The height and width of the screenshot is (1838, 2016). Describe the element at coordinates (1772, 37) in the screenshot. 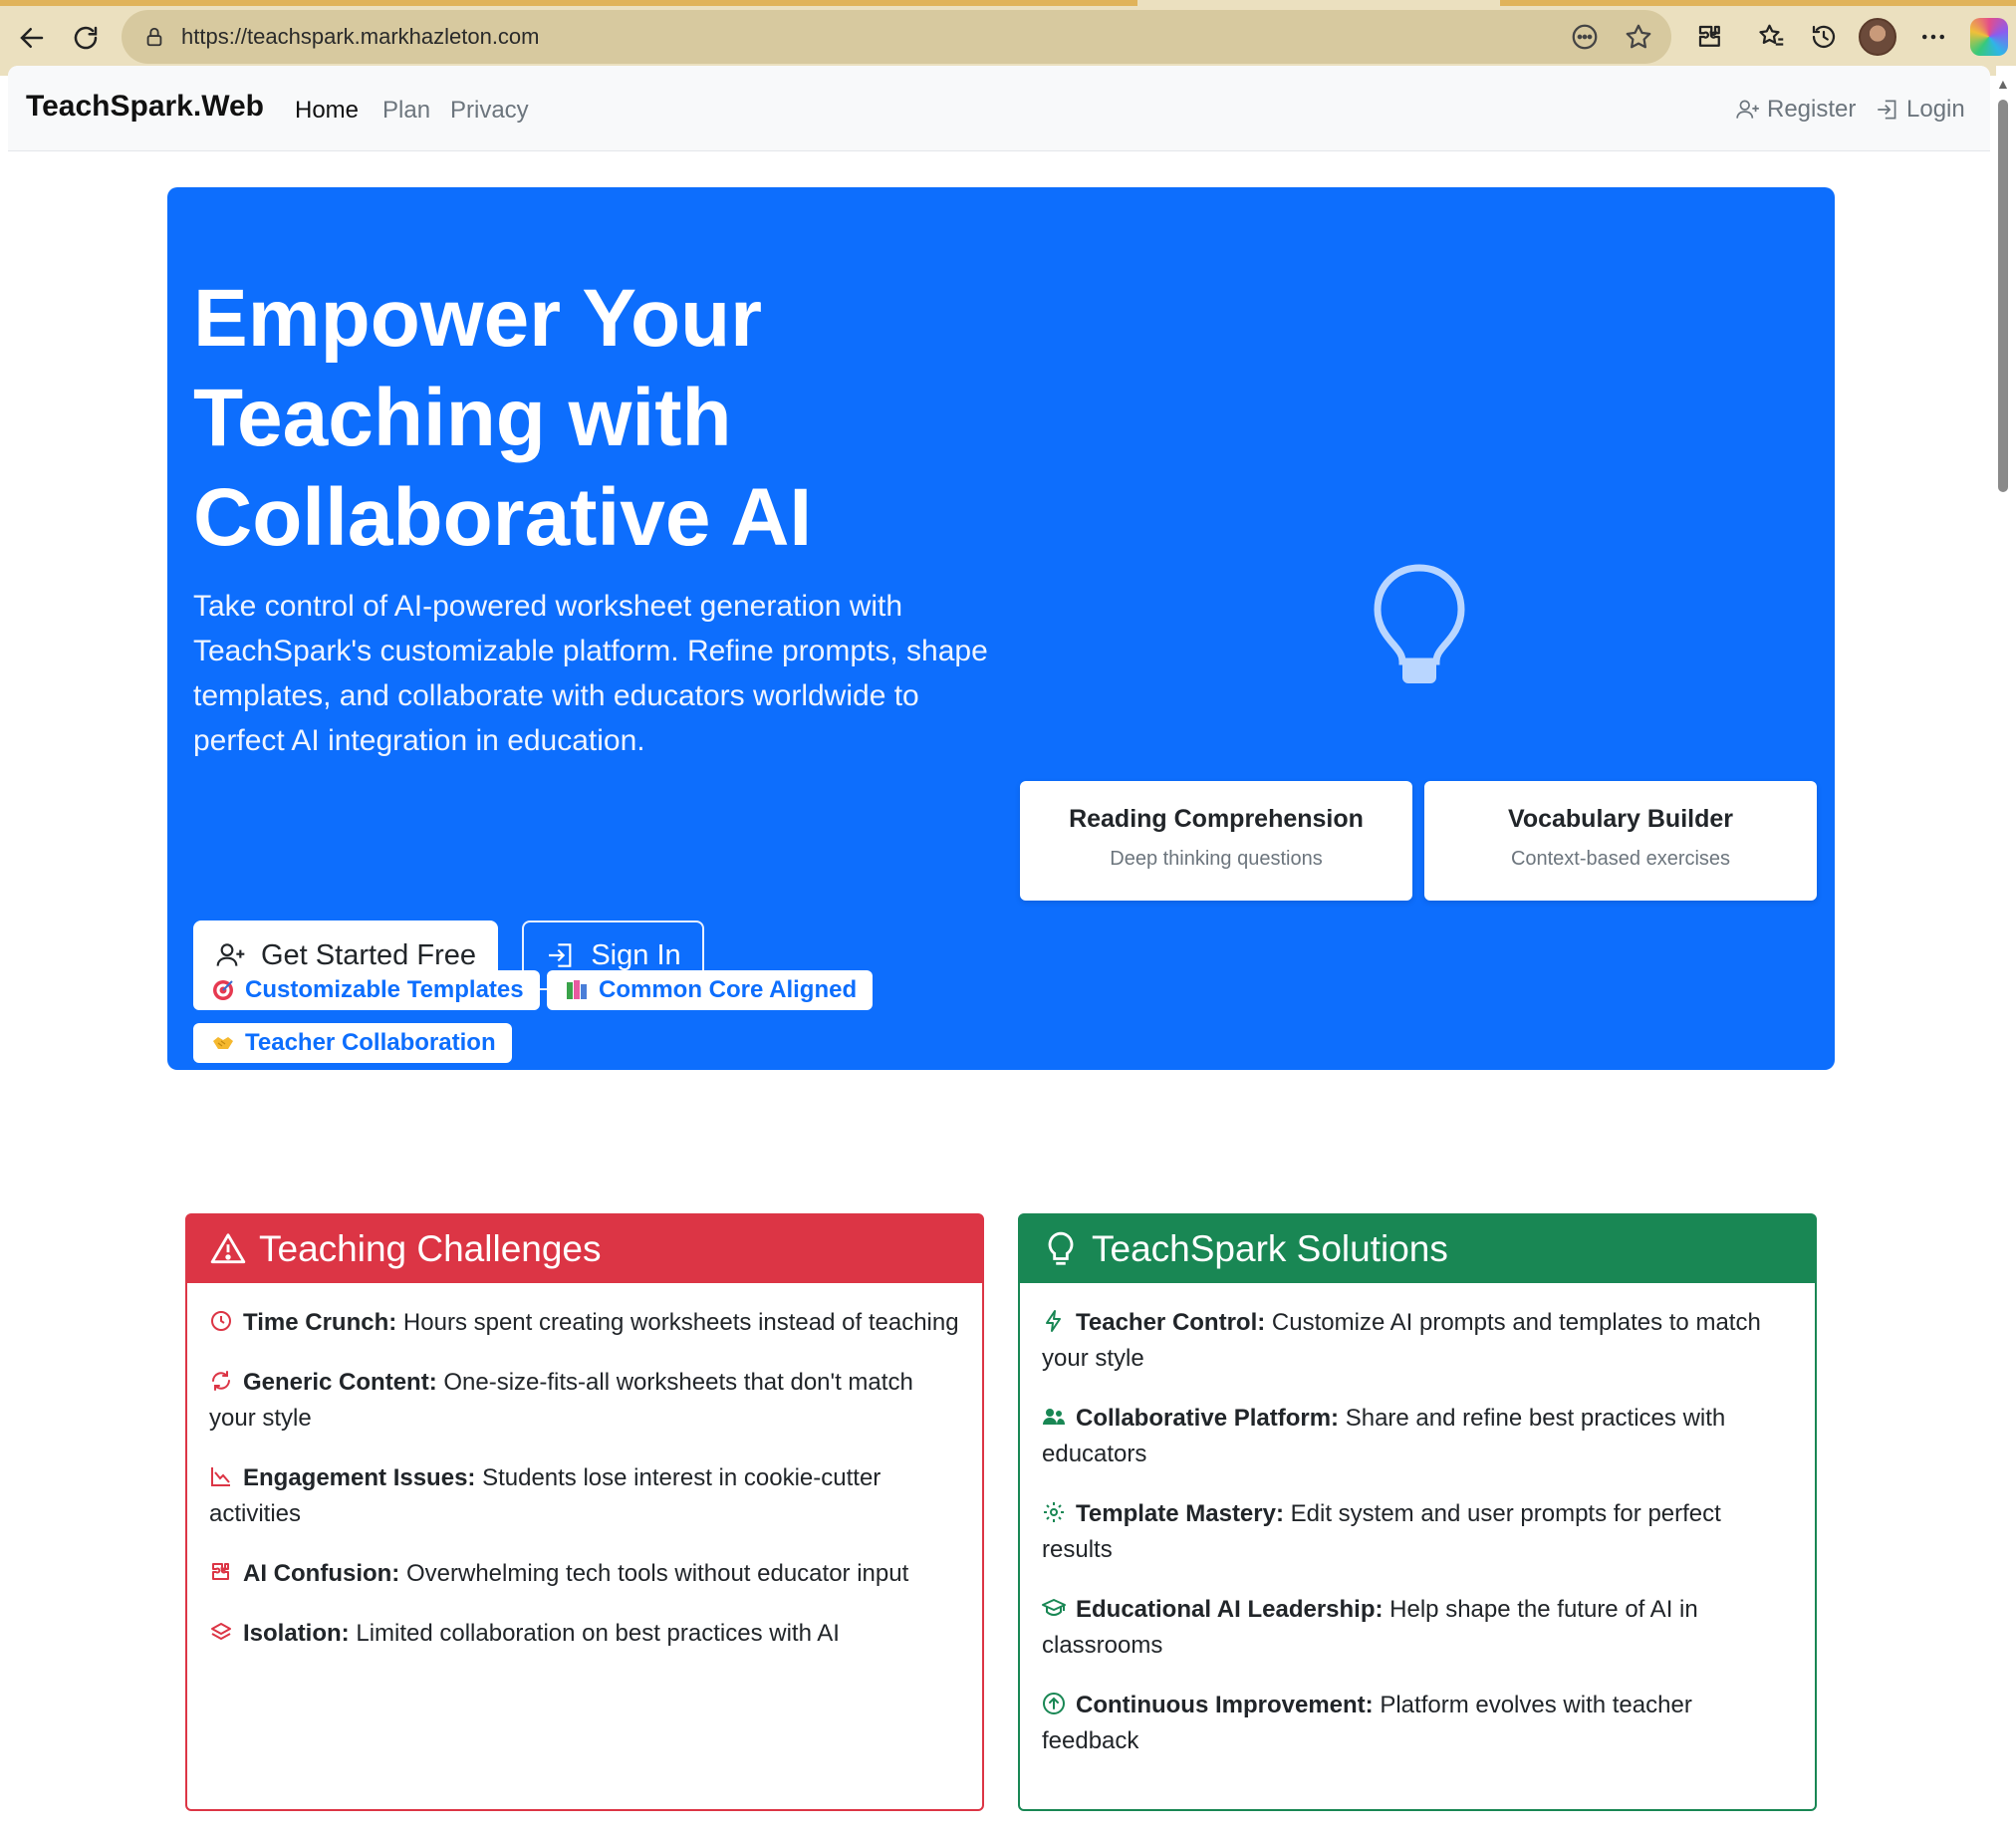

I see `favorites-icon` at that location.